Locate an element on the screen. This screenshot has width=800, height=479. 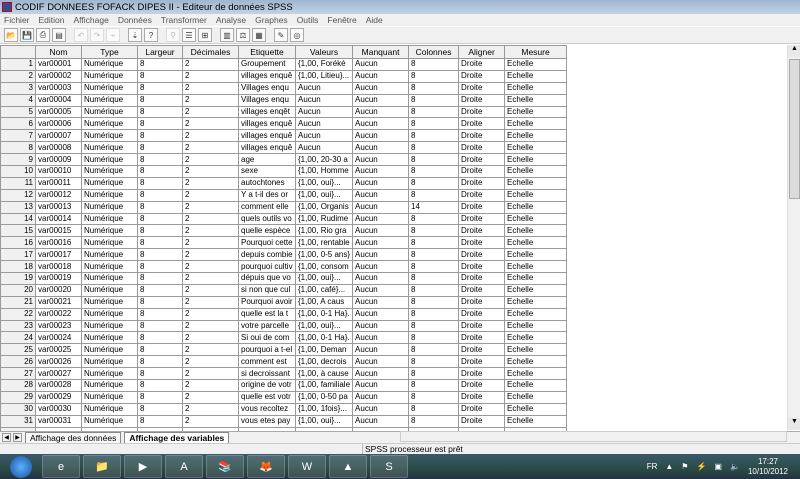
cell-etiquette: Villages enqu is located at coordinates (267, 100).